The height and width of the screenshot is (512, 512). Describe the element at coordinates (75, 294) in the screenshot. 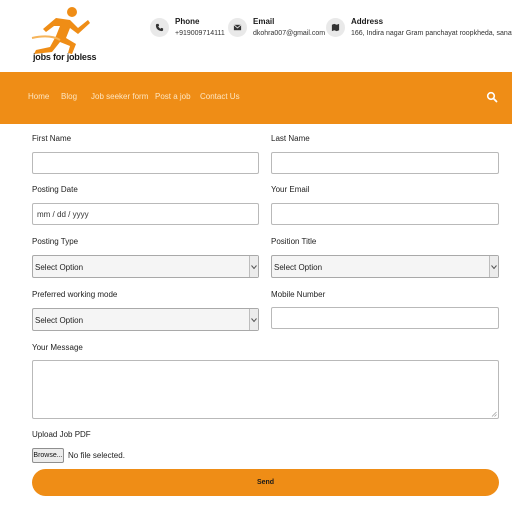

I see `working-mode-label: Preferred working mode` at that location.